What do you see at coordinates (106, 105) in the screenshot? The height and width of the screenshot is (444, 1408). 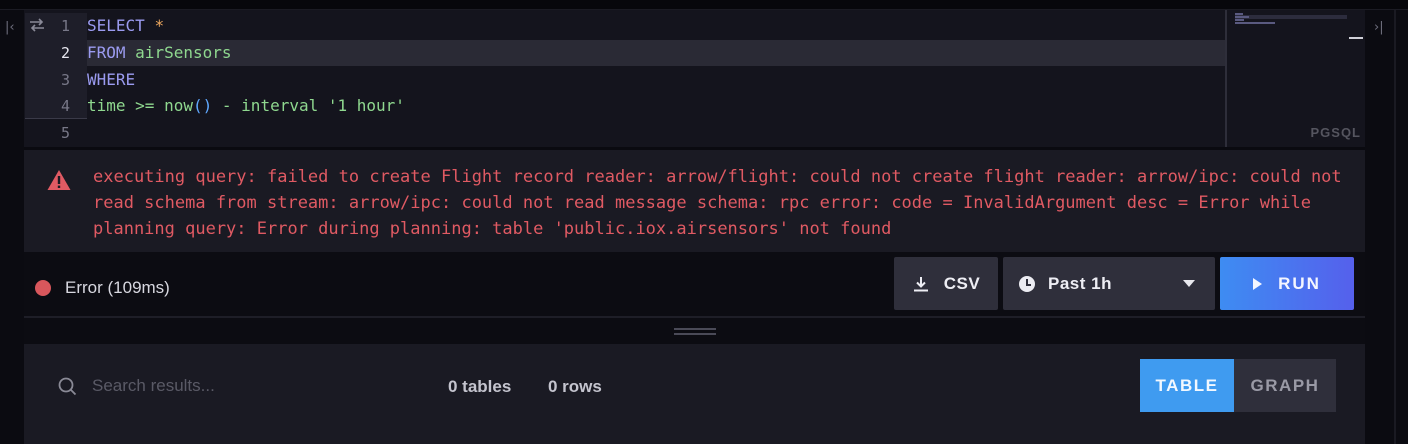 I see `code-token: time` at bounding box center [106, 105].